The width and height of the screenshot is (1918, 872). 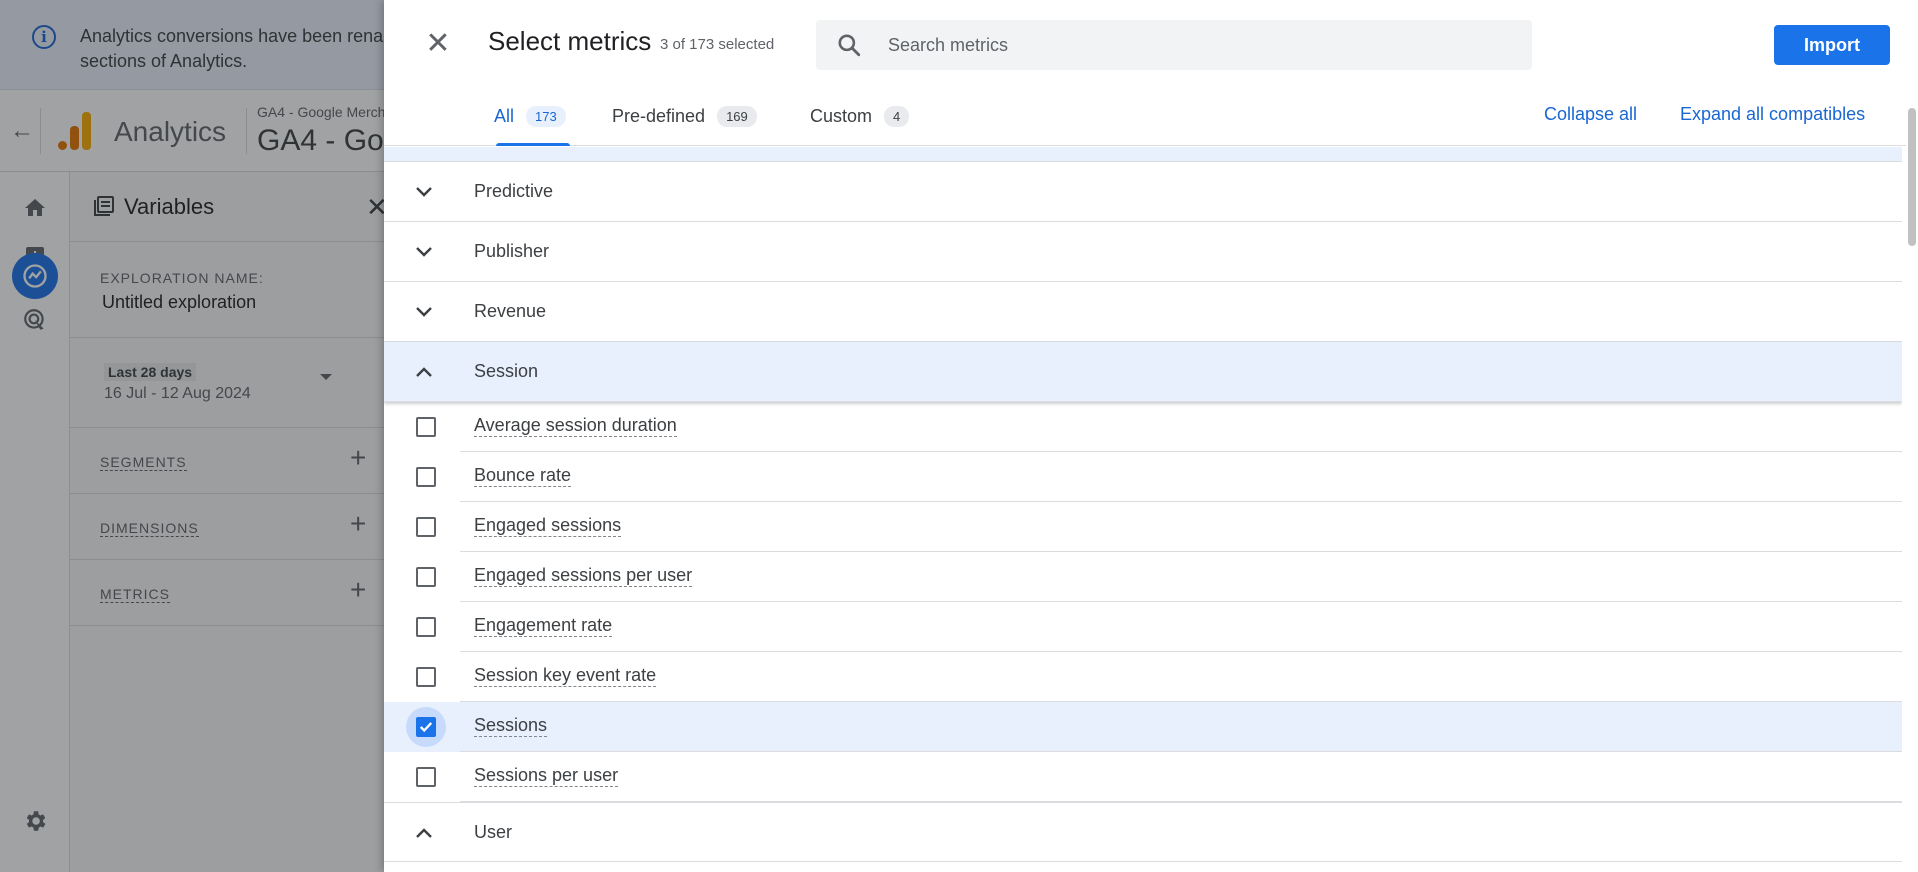 What do you see at coordinates (523, 476) in the screenshot?
I see `metric-label: Bounce rate` at bounding box center [523, 476].